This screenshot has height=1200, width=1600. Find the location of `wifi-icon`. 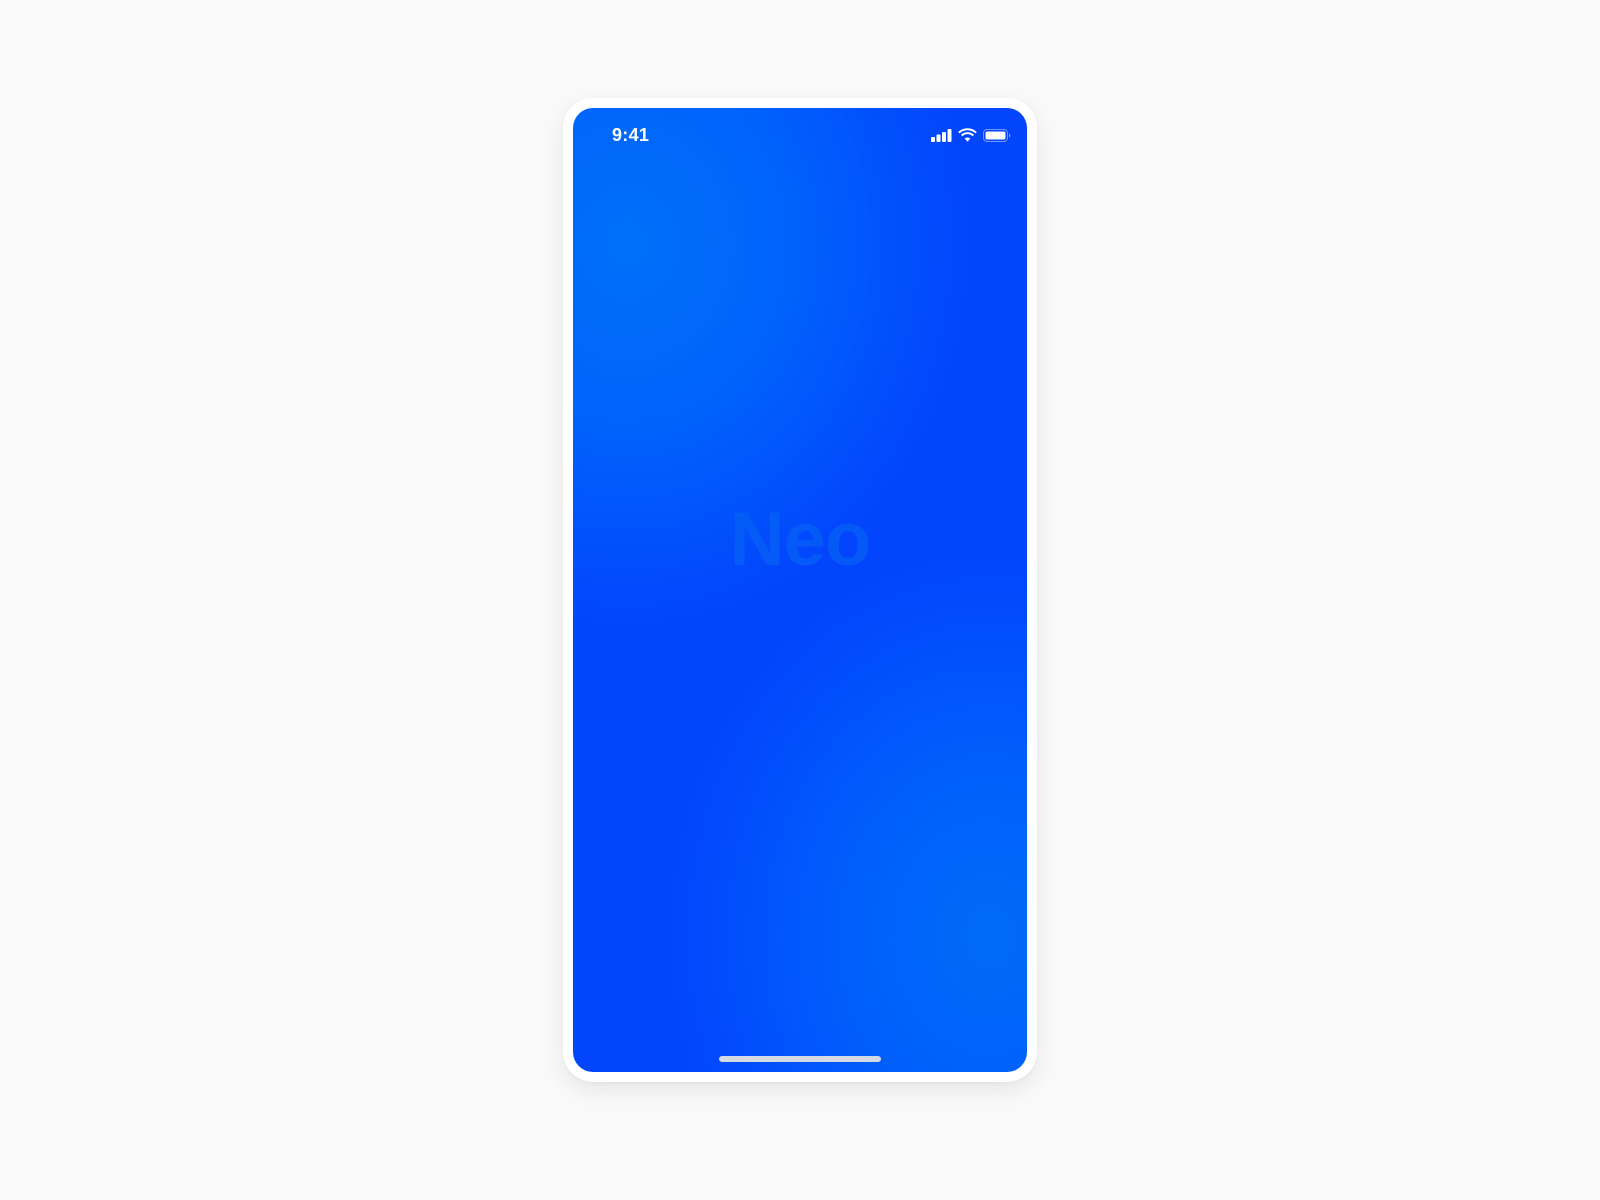

wifi-icon is located at coordinates (967, 135).